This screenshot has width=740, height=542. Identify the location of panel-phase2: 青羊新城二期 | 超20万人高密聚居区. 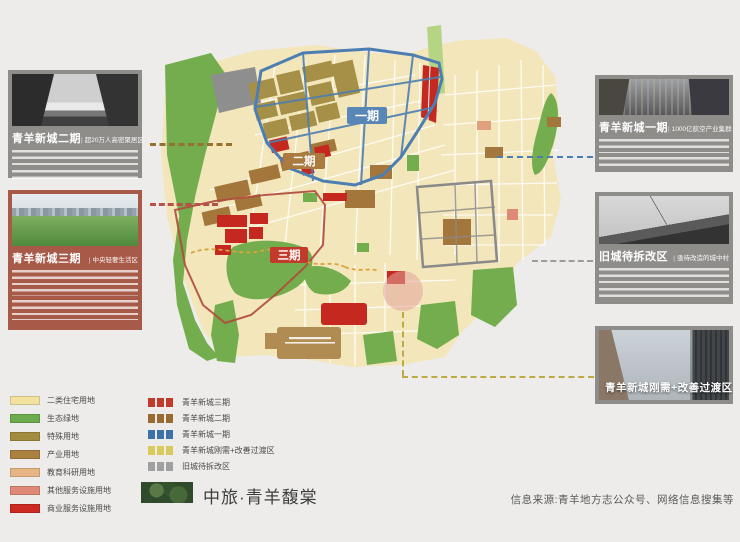
(76, 125).